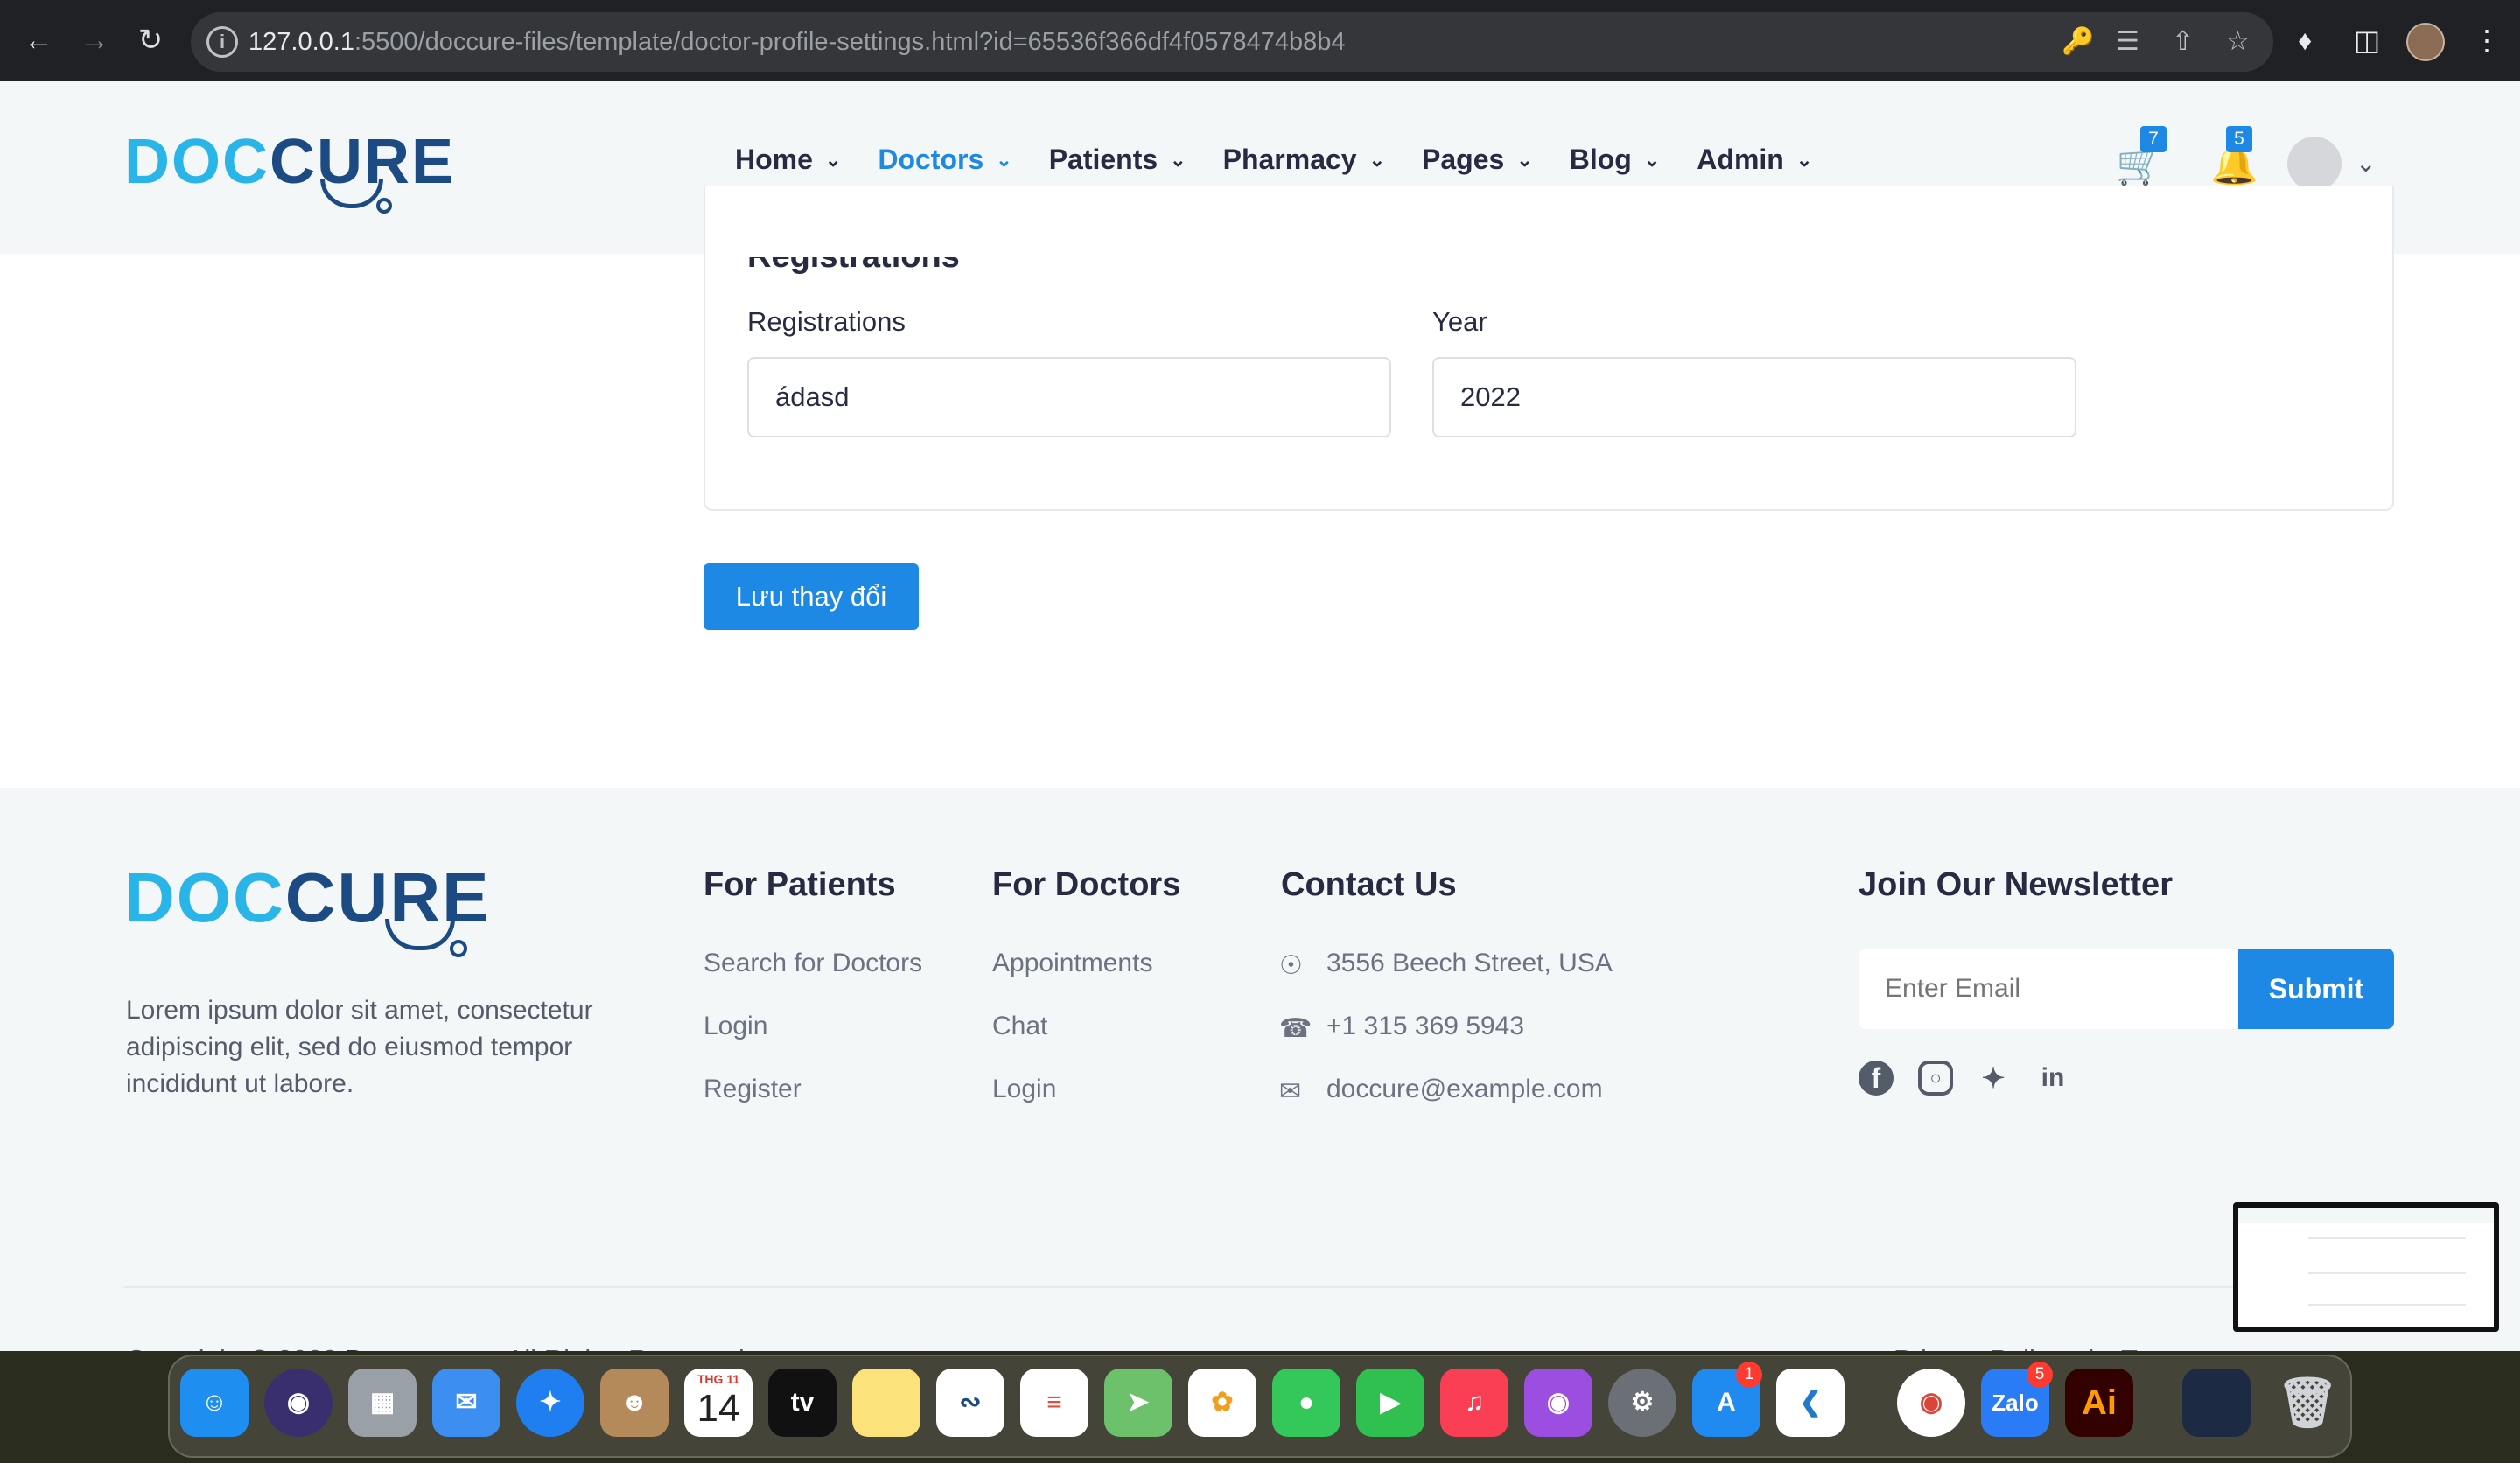 Image resolution: width=2520 pixels, height=1463 pixels. Describe the element at coordinates (466, 1402) in the screenshot. I see `mail-app-icon: ✉` at that location.